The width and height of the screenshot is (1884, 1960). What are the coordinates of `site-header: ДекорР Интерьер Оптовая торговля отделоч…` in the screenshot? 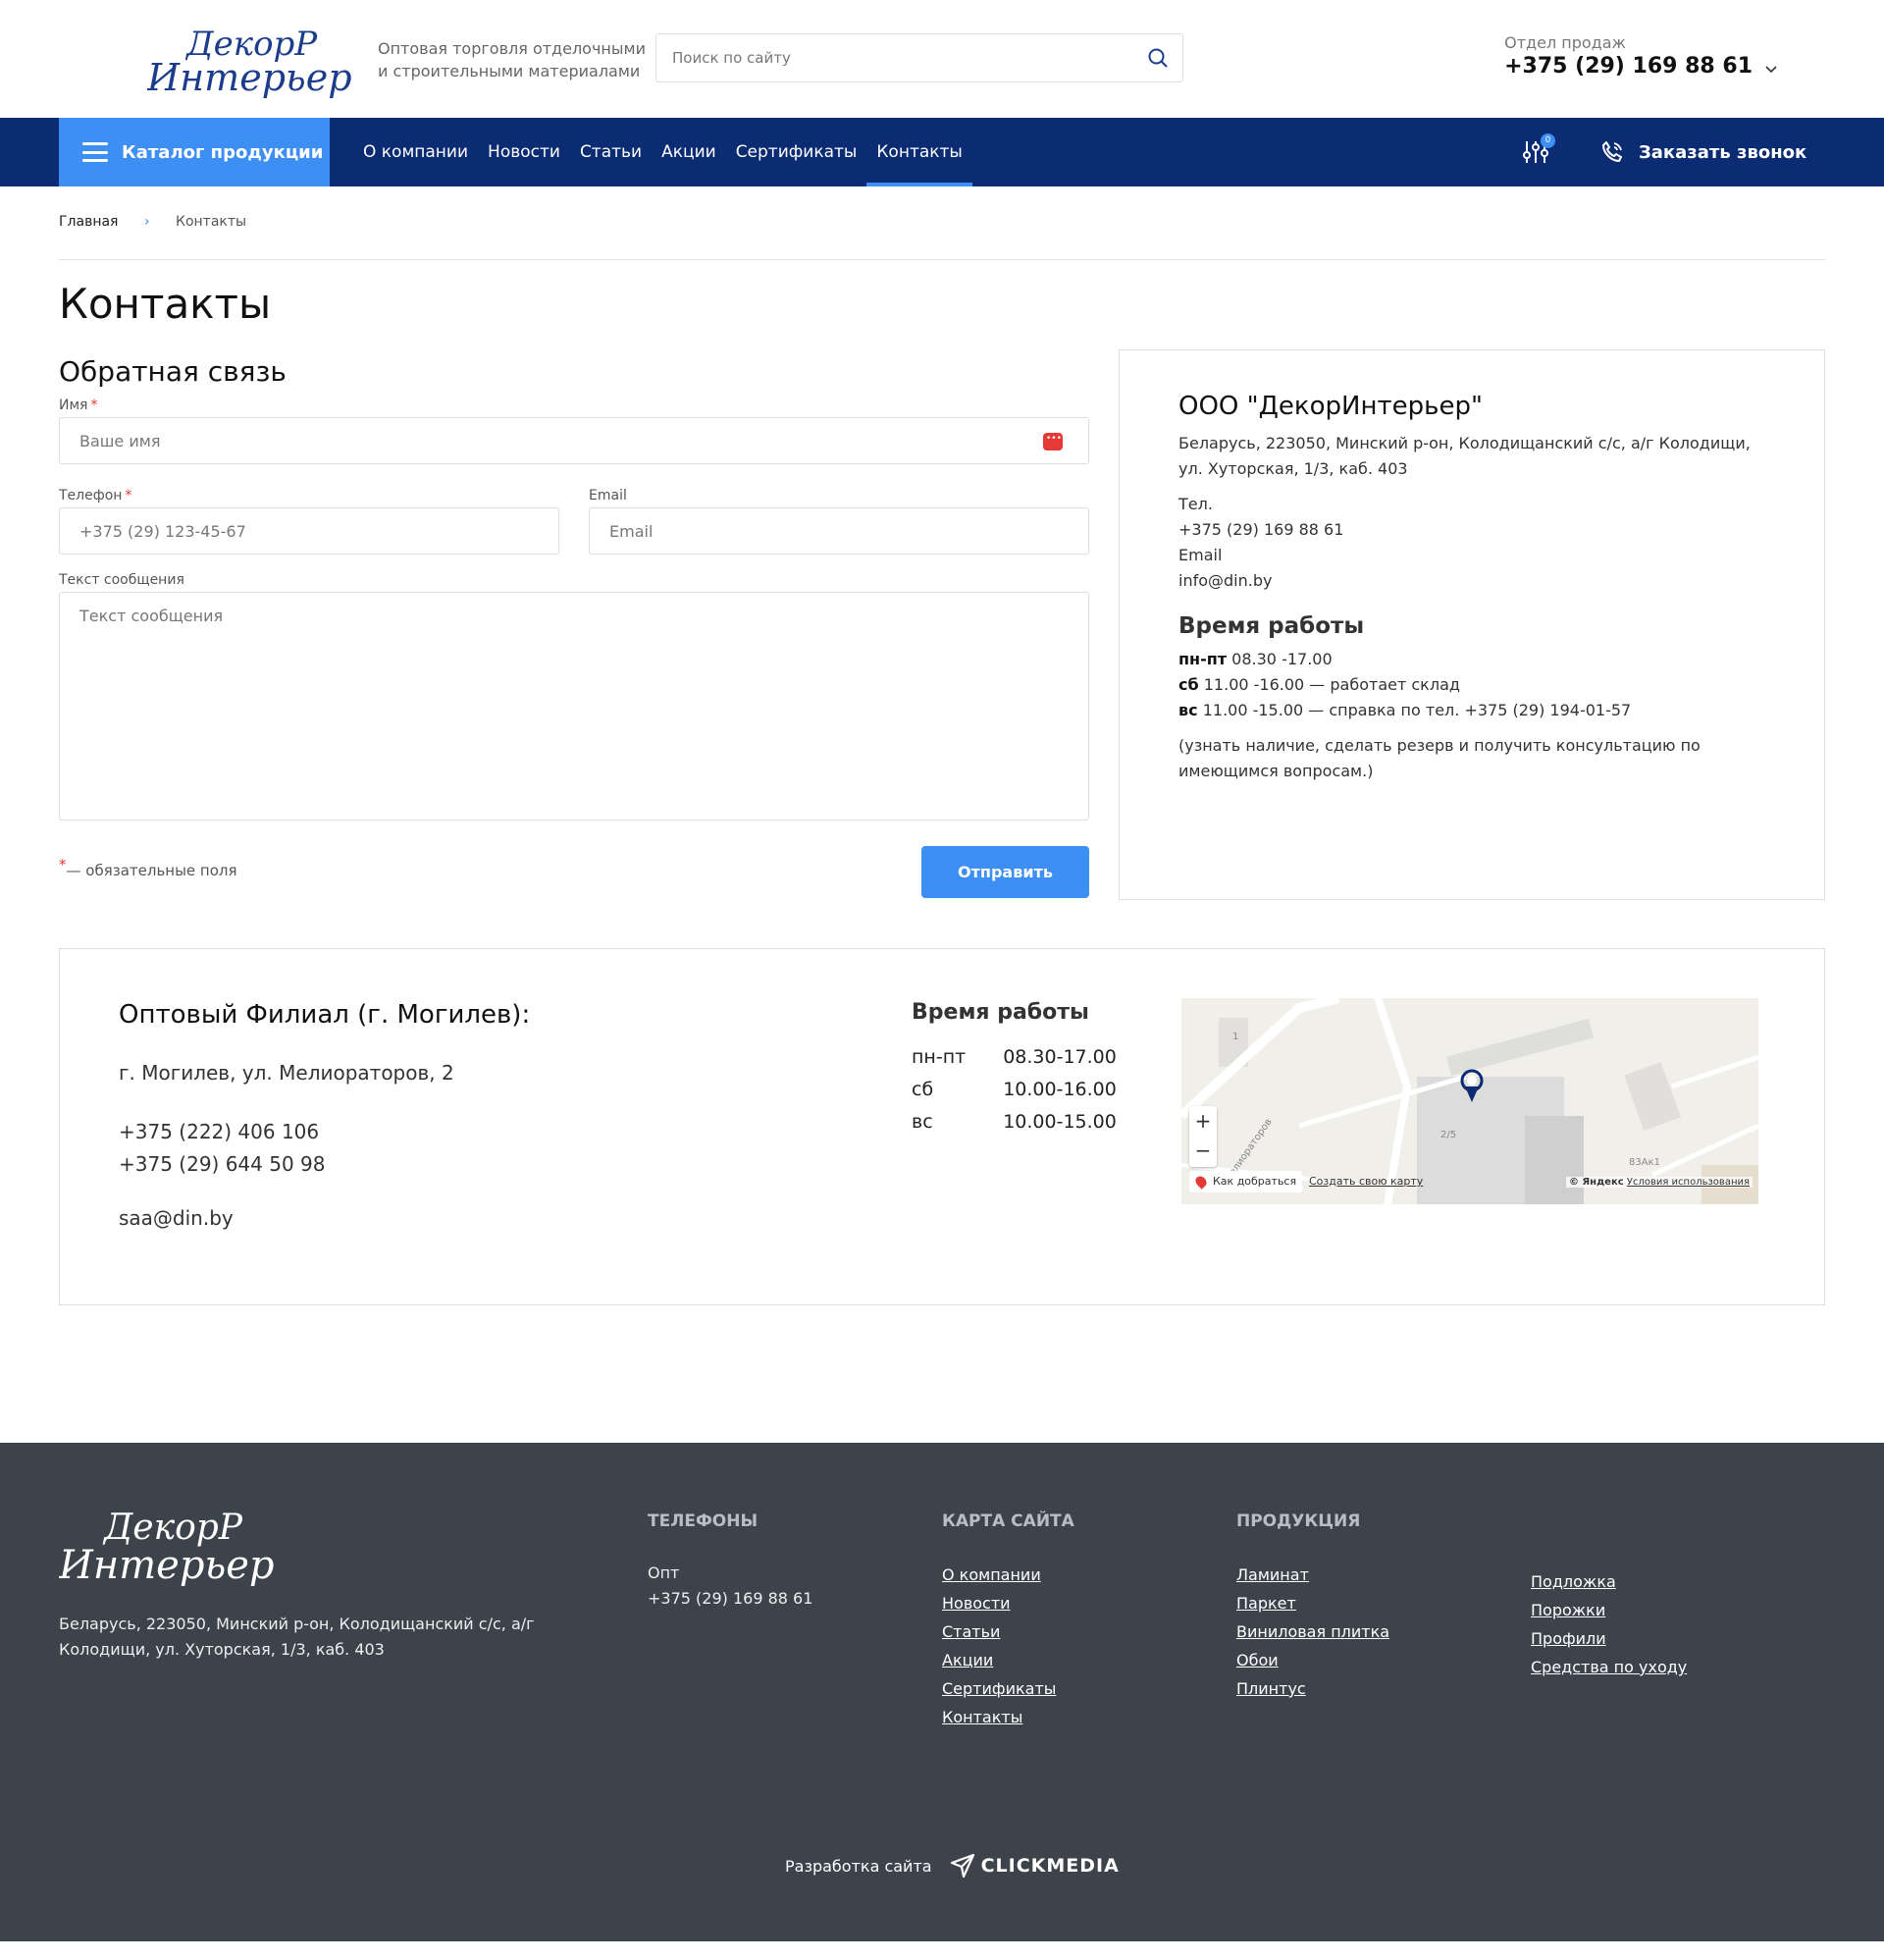 It's located at (942, 59).